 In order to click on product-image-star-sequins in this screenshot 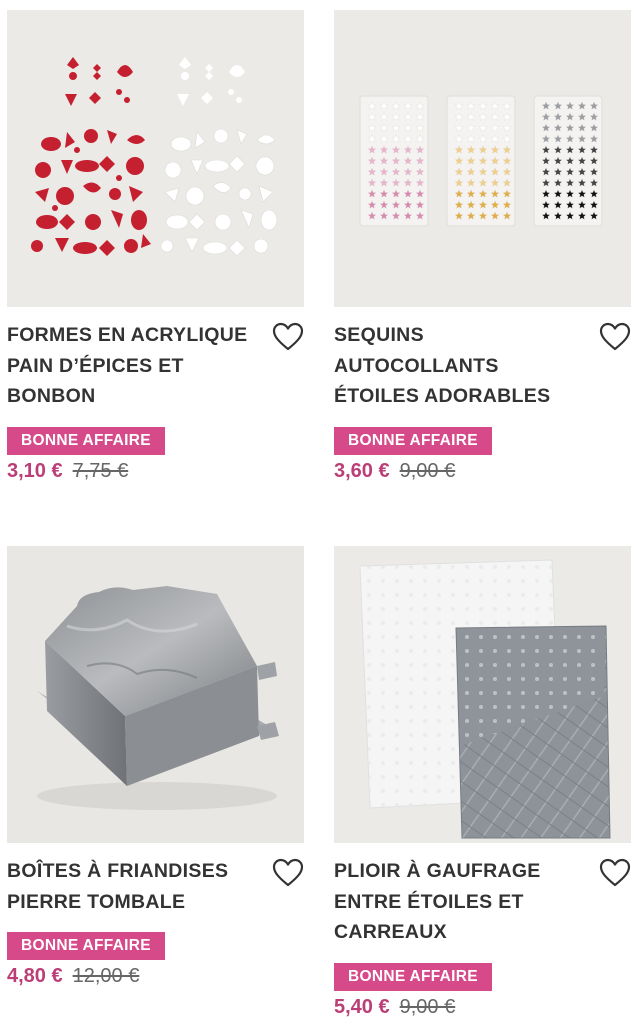, I will do `click(482, 158)`.